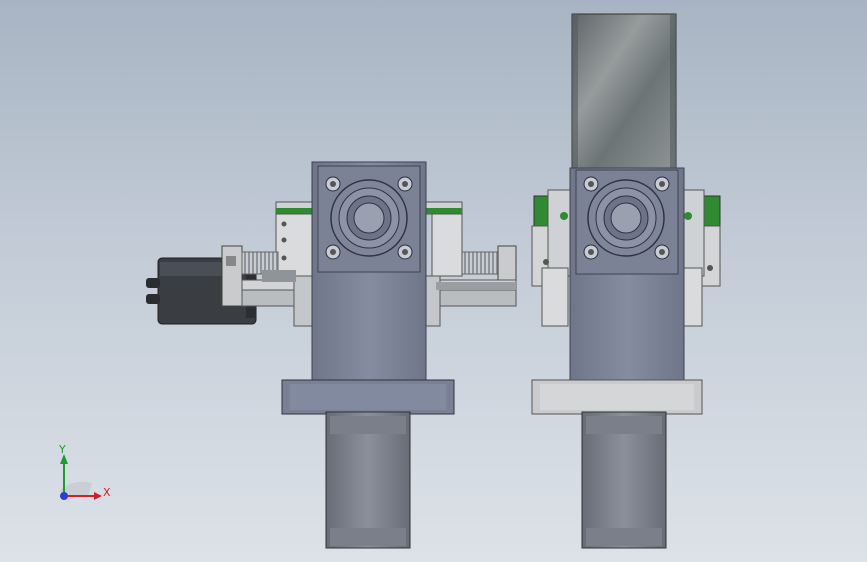 This screenshot has width=867, height=562. Describe the element at coordinates (624, 92) in the screenshot. I see `glass-column` at that location.